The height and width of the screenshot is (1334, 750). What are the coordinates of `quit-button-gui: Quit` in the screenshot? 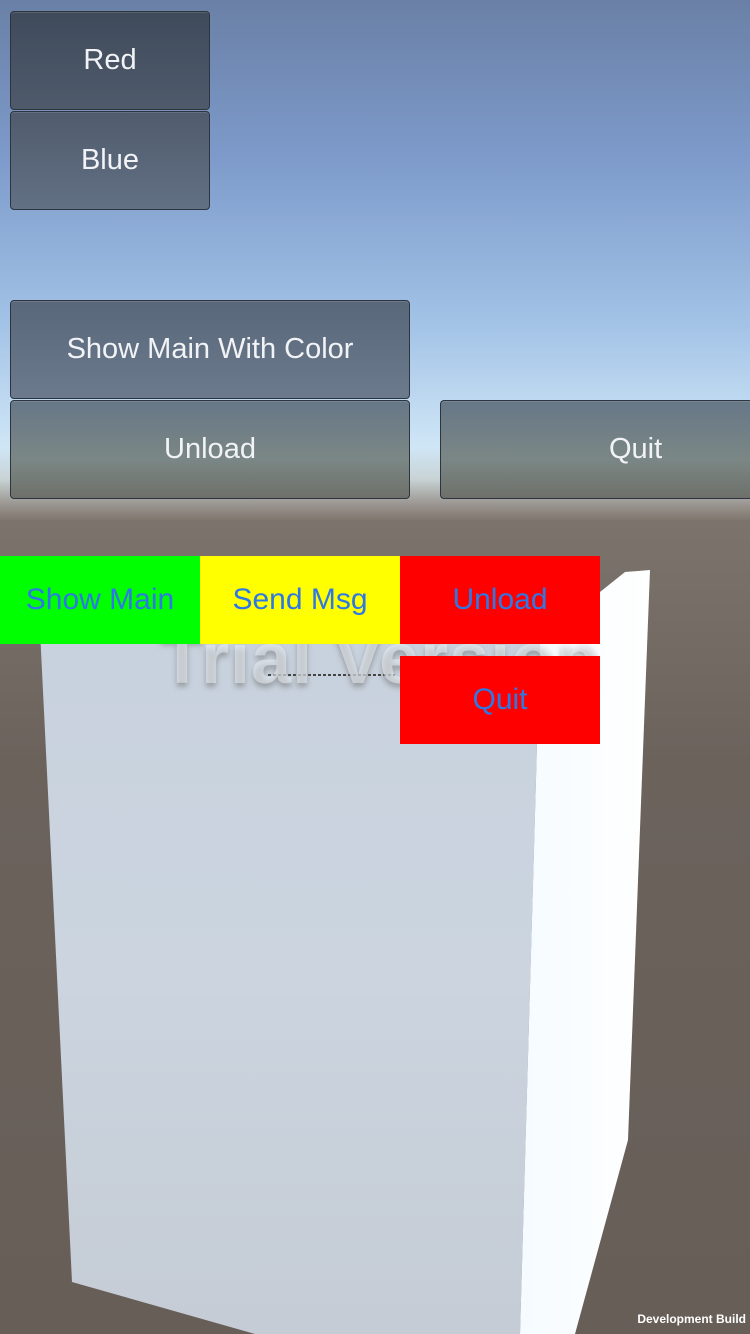 It's located at (595, 449).